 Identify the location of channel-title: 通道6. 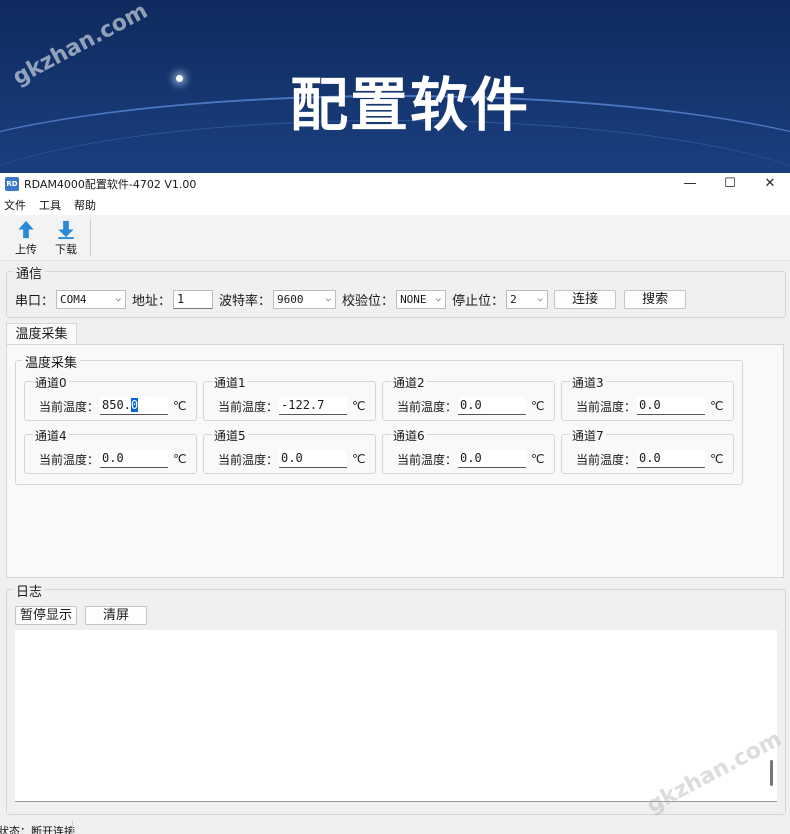
(409, 435).